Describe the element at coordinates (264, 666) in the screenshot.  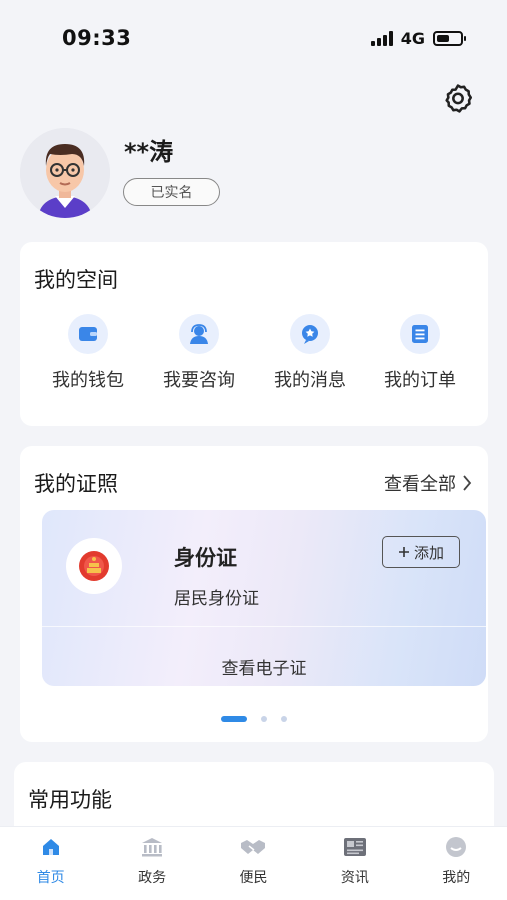
I see `view-e-certificate-link: 查看电子证` at that location.